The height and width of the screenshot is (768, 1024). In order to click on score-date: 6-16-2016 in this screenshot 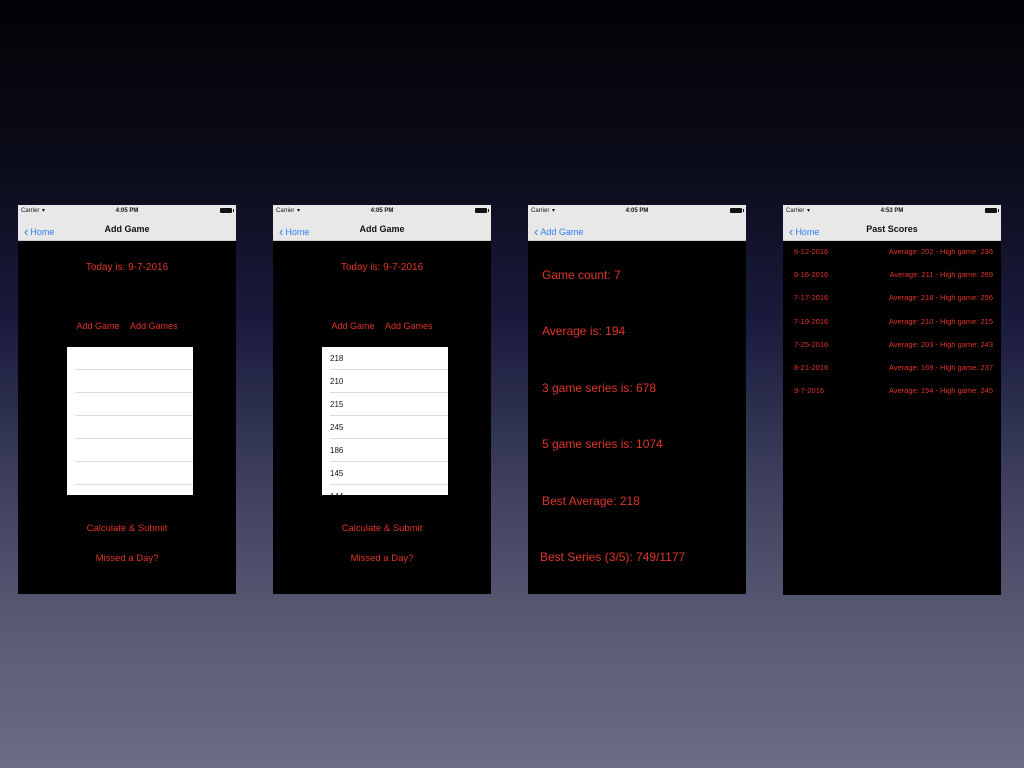, I will do `click(811, 274)`.